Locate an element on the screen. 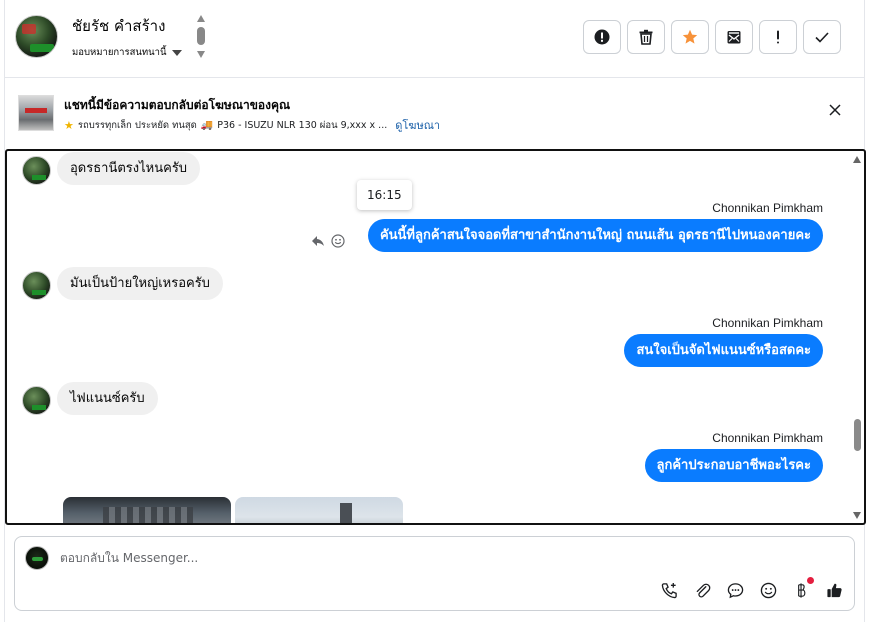  contact-name: ชัยรัช คำสร้าง is located at coordinates (118, 26).